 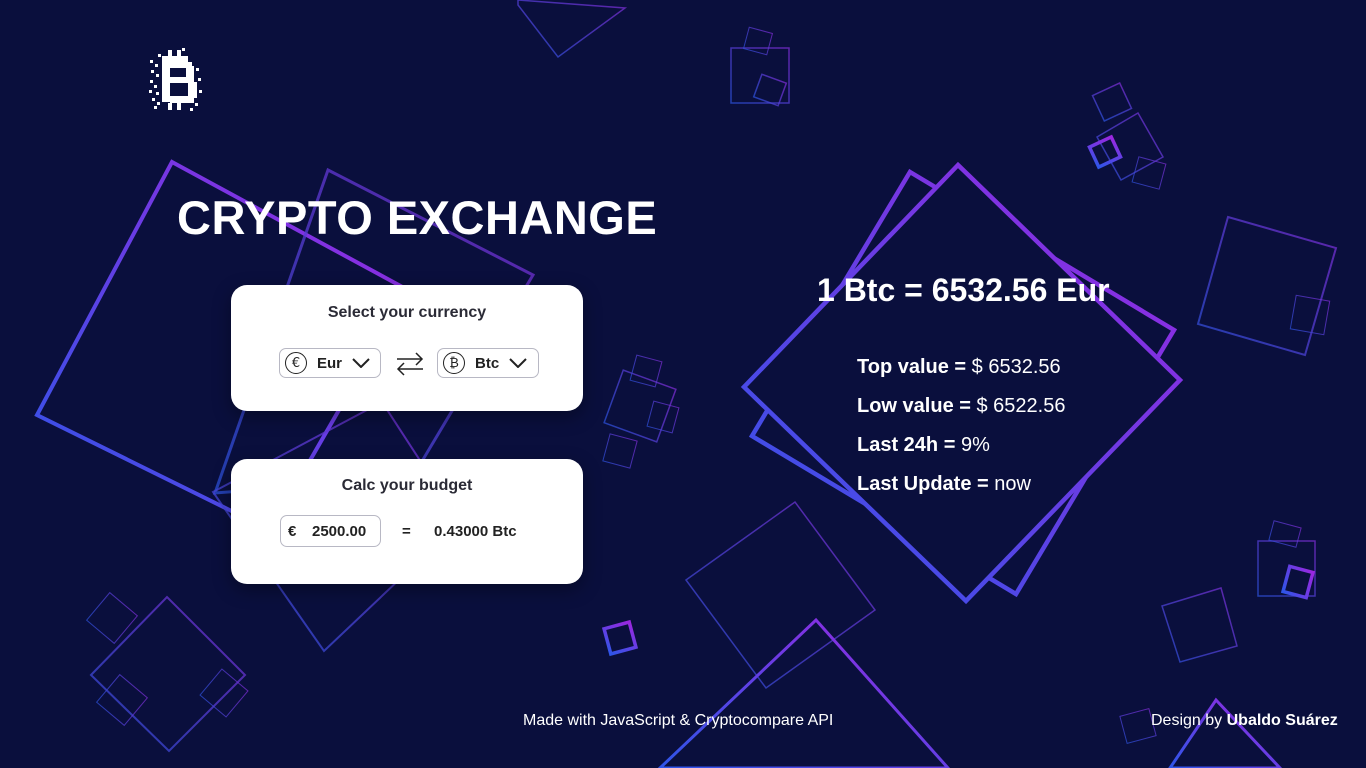 I want to click on swap-arrows-icon, so click(x=410, y=364).